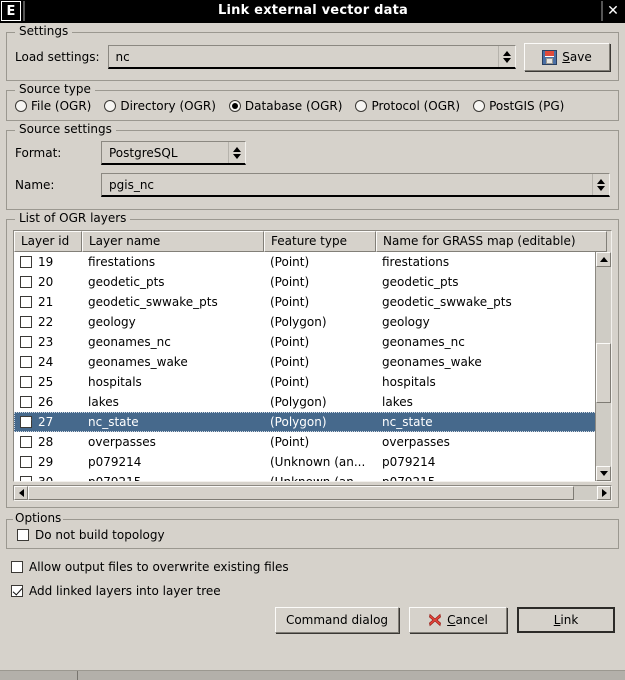  Describe the element at coordinates (312, 262) in the screenshot. I see `table-row: 19 firestations (Point) firestations` at that location.